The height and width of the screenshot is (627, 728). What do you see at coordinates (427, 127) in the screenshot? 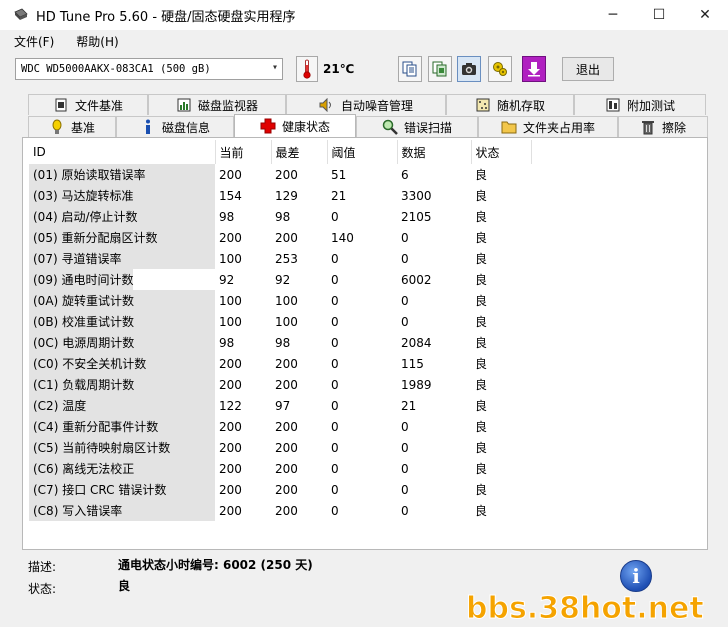
I see `tab-label: 错误扫描` at bounding box center [427, 127].